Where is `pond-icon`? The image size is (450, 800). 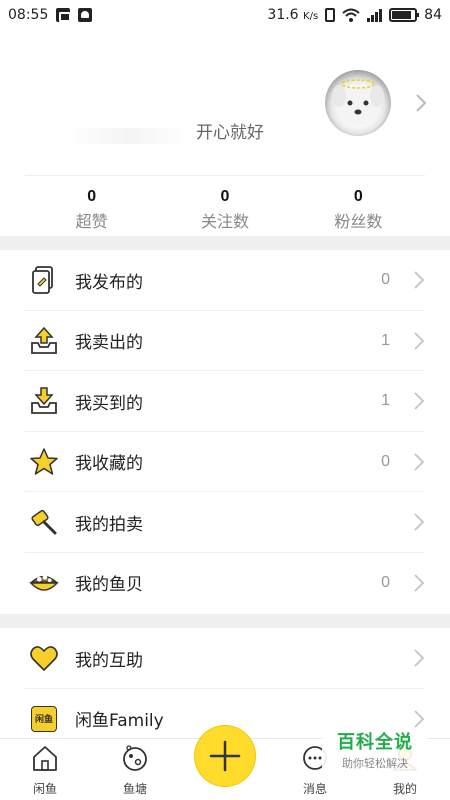
pond-icon is located at coordinates (135, 758).